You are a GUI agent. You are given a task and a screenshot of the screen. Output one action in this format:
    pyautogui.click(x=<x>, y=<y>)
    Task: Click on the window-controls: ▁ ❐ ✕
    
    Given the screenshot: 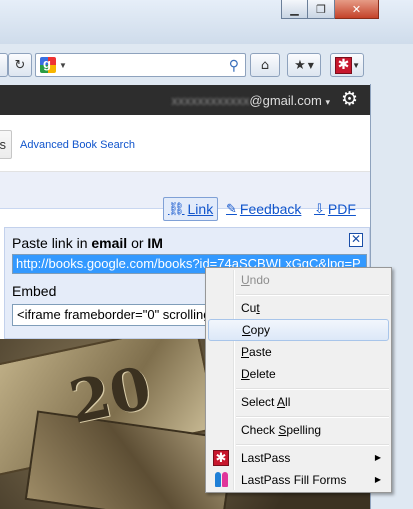 What is the action you would take?
    pyautogui.click(x=330, y=9)
    